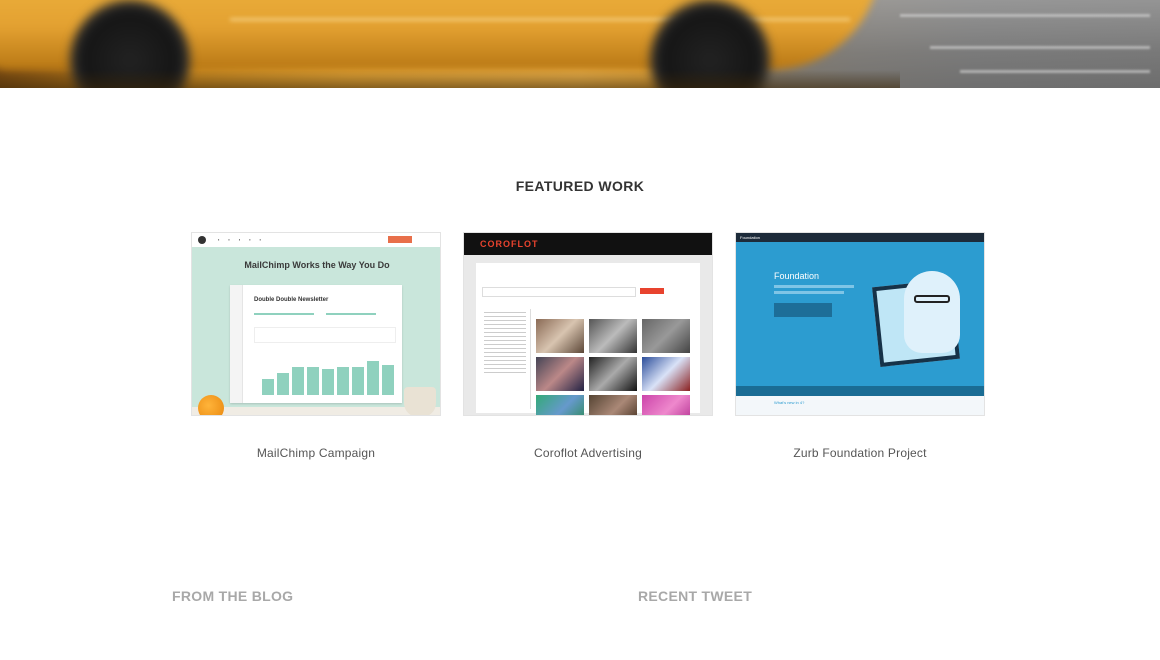  I want to click on plant-cup-image, so click(420, 401).